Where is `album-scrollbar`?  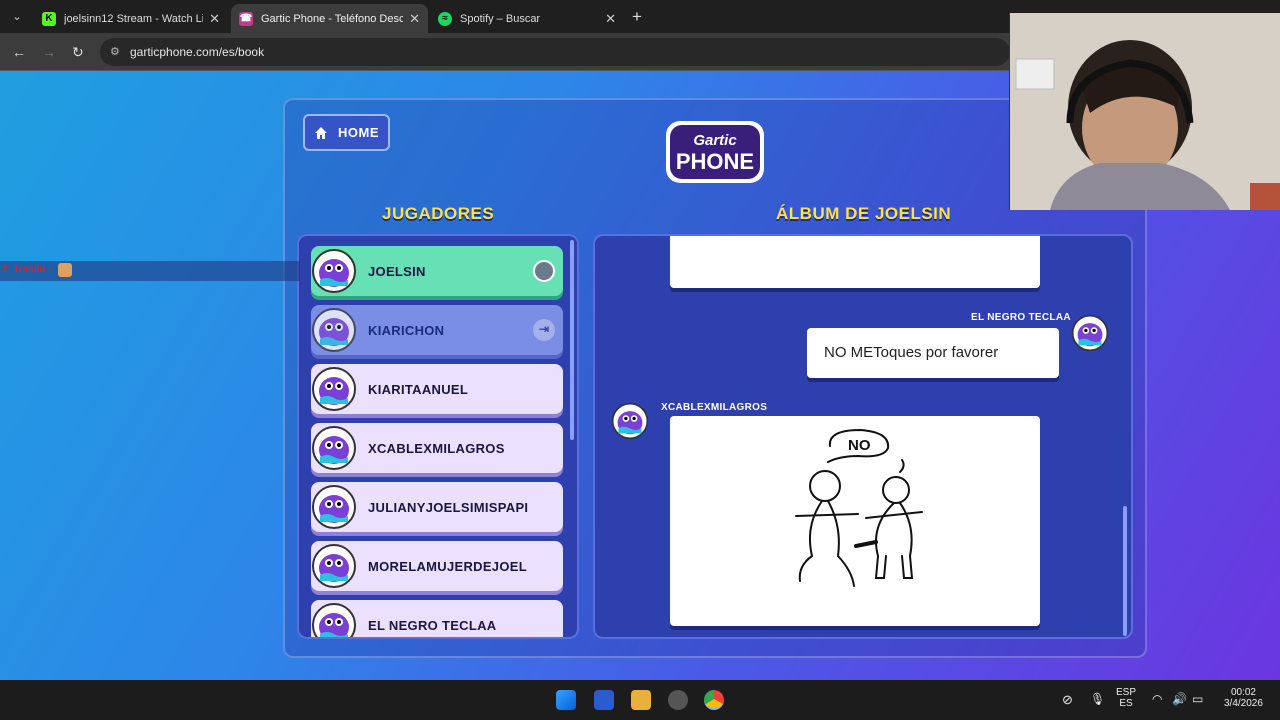 album-scrollbar is located at coordinates (1125, 571).